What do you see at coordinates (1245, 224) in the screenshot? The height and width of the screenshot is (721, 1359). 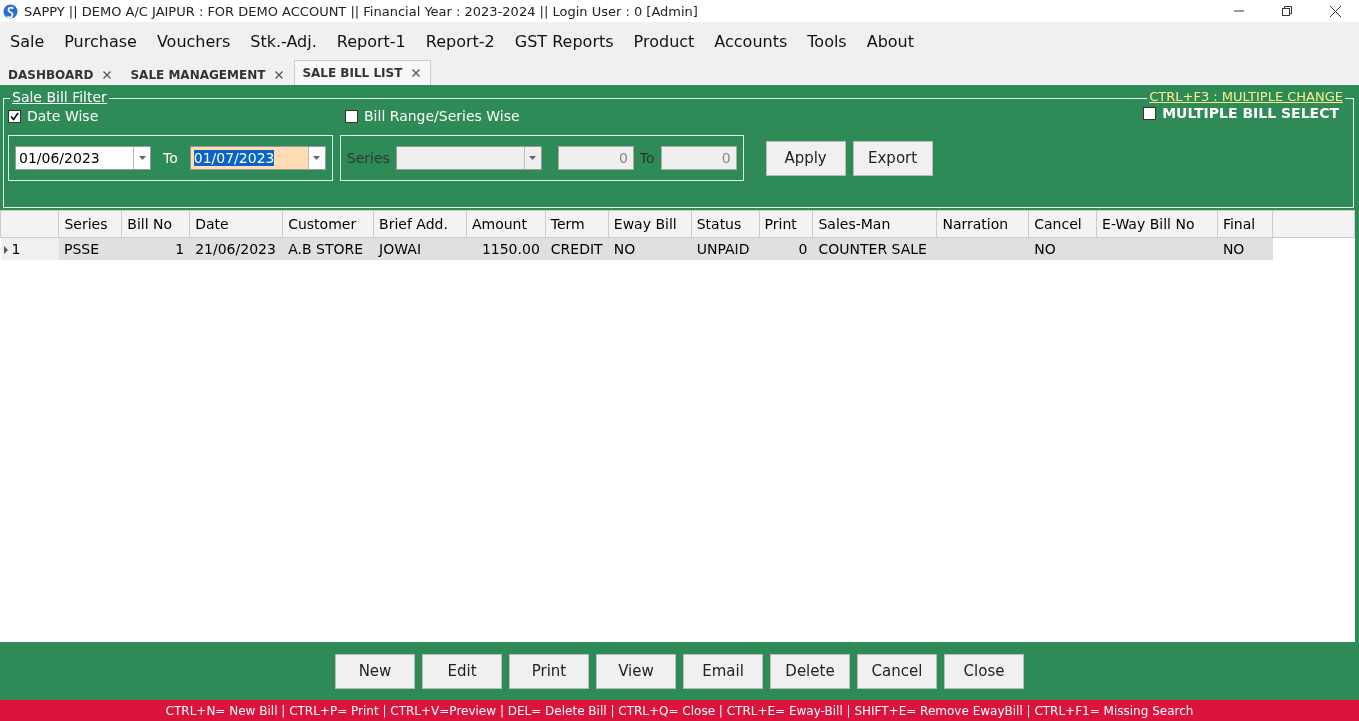 I see `column-header: Final` at bounding box center [1245, 224].